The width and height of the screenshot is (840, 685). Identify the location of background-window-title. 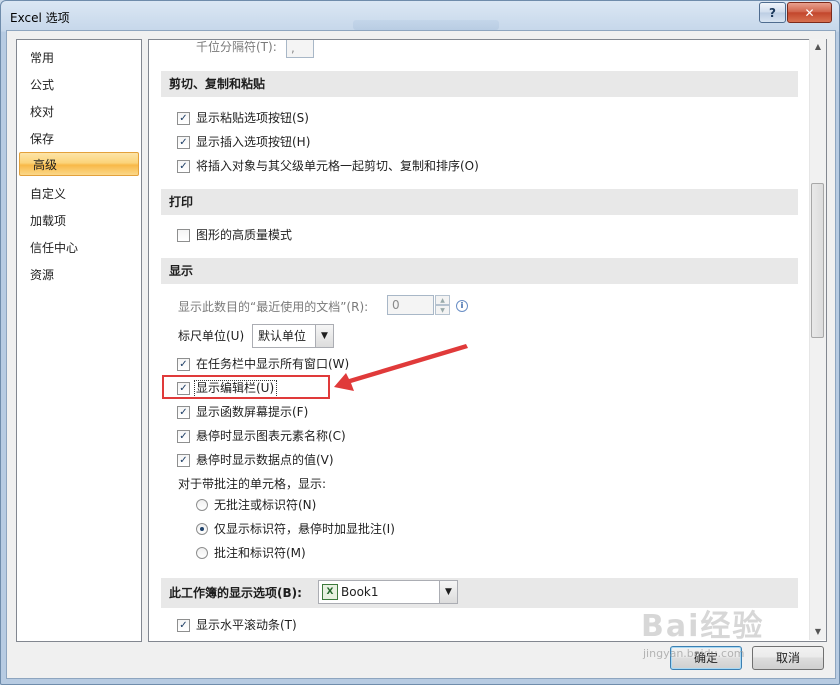
(426, 25).